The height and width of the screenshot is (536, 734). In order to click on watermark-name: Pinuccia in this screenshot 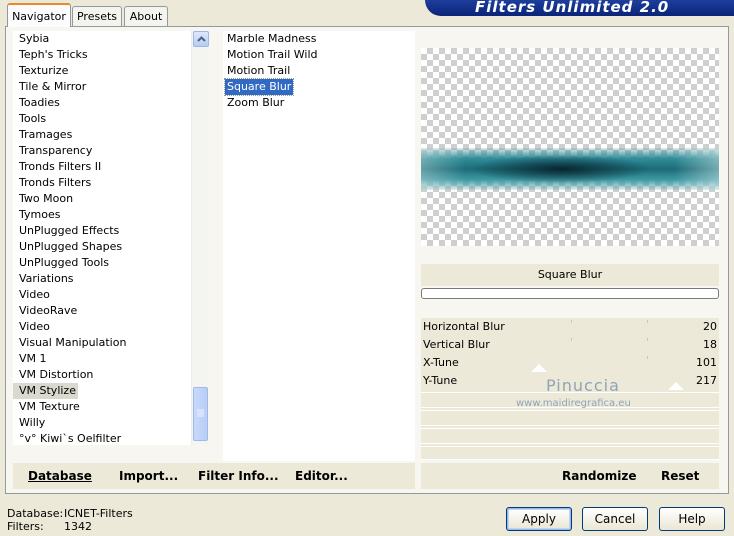, I will do `click(583, 385)`.